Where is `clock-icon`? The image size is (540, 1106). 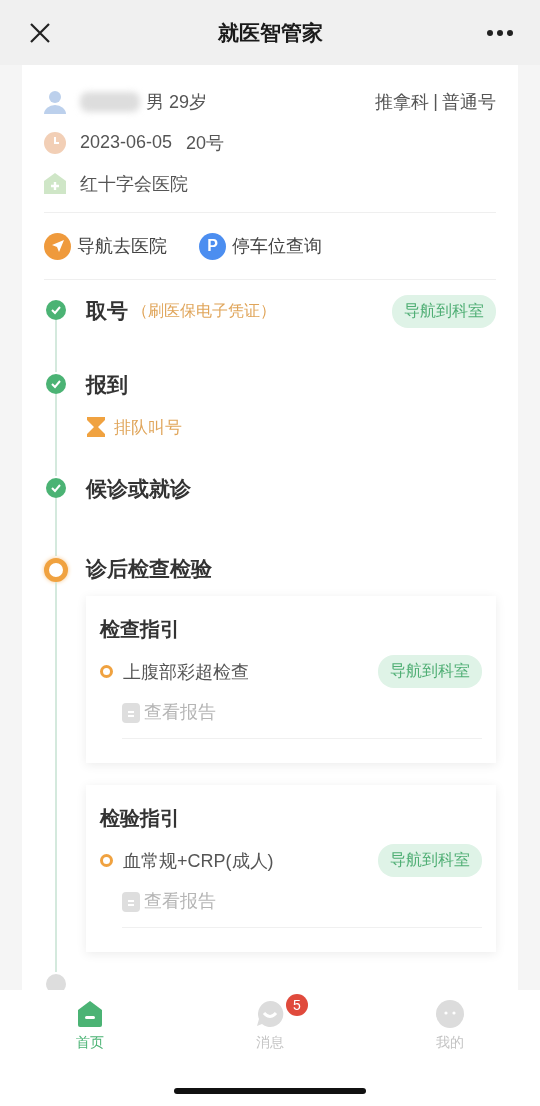 clock-icon is located at coordinates (55, 142).